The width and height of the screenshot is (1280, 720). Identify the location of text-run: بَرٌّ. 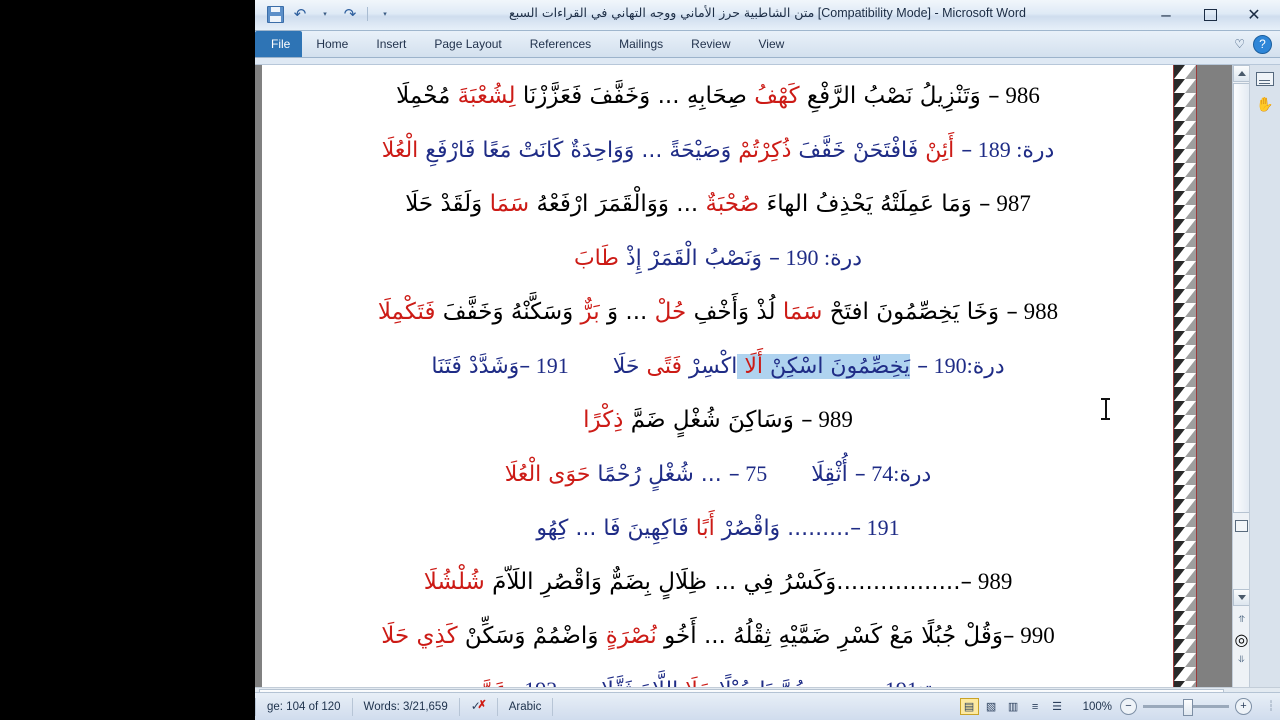
(586, 312).